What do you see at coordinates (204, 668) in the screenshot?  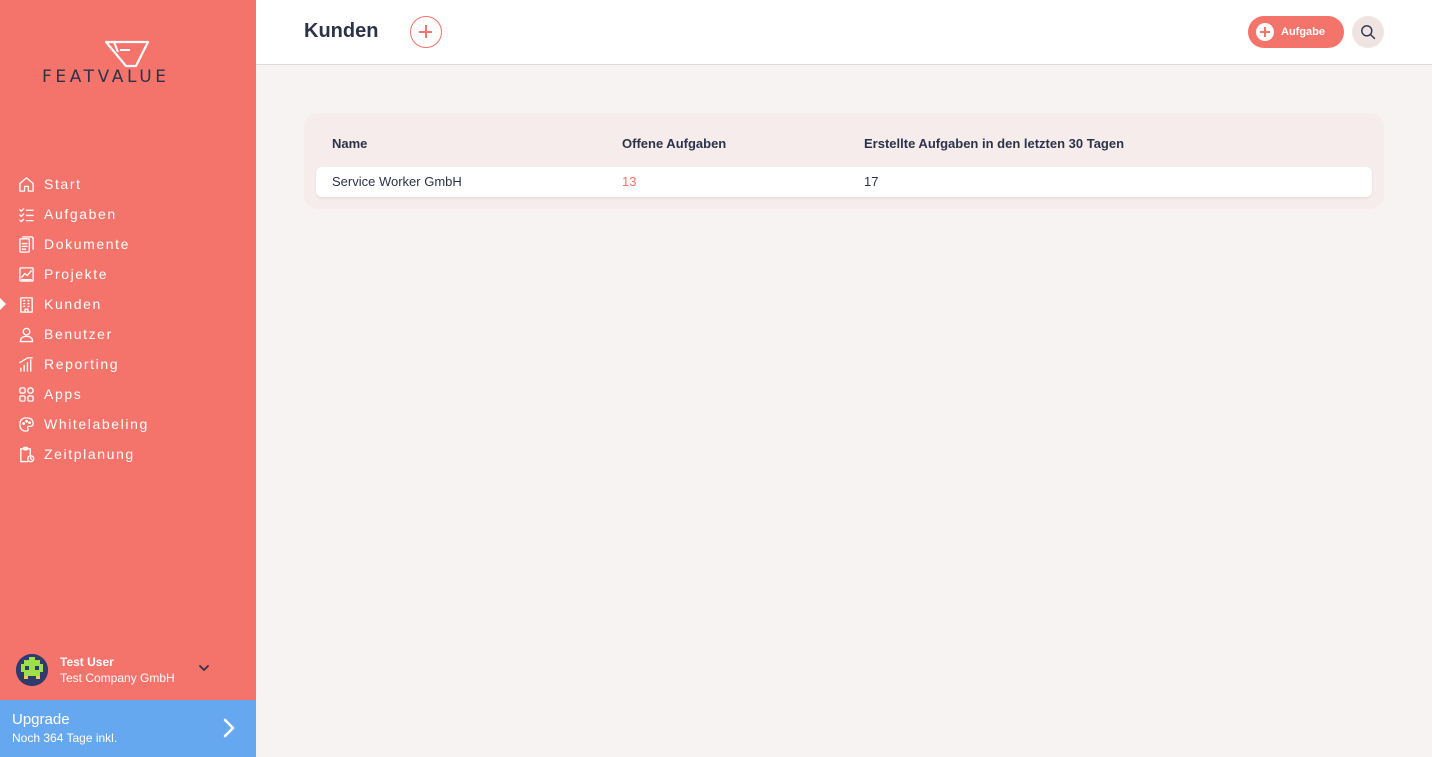 I see `chevron-down-icon` at bounding box center [204, 668].